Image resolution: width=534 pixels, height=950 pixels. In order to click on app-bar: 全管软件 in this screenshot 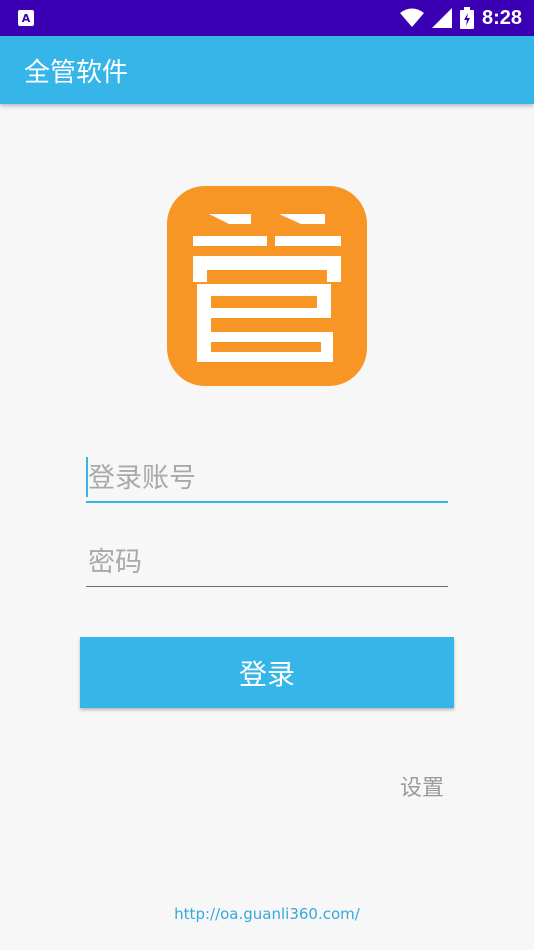, I will do `click(267, 70)`.